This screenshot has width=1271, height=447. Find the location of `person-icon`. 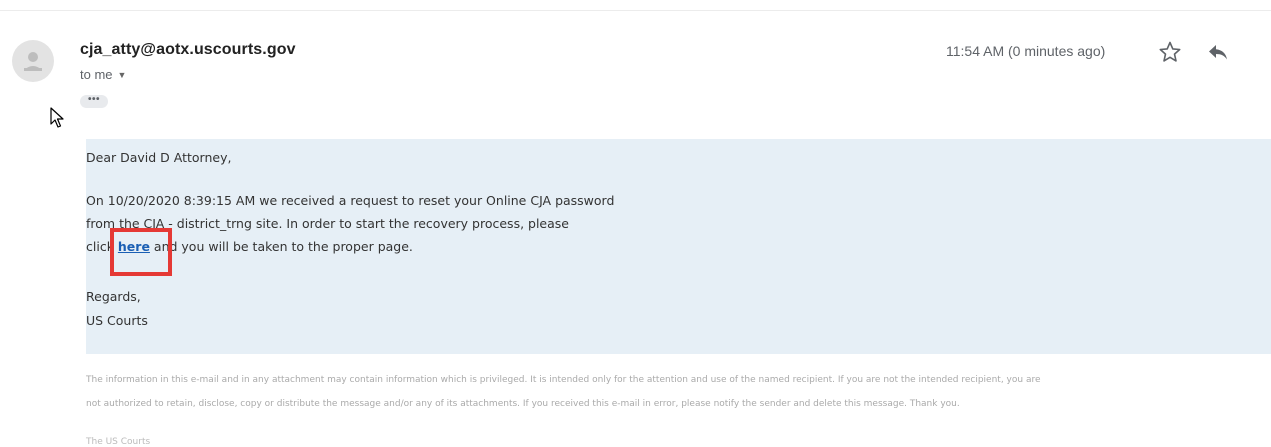

person-icon is located at coordinates (33, 61).